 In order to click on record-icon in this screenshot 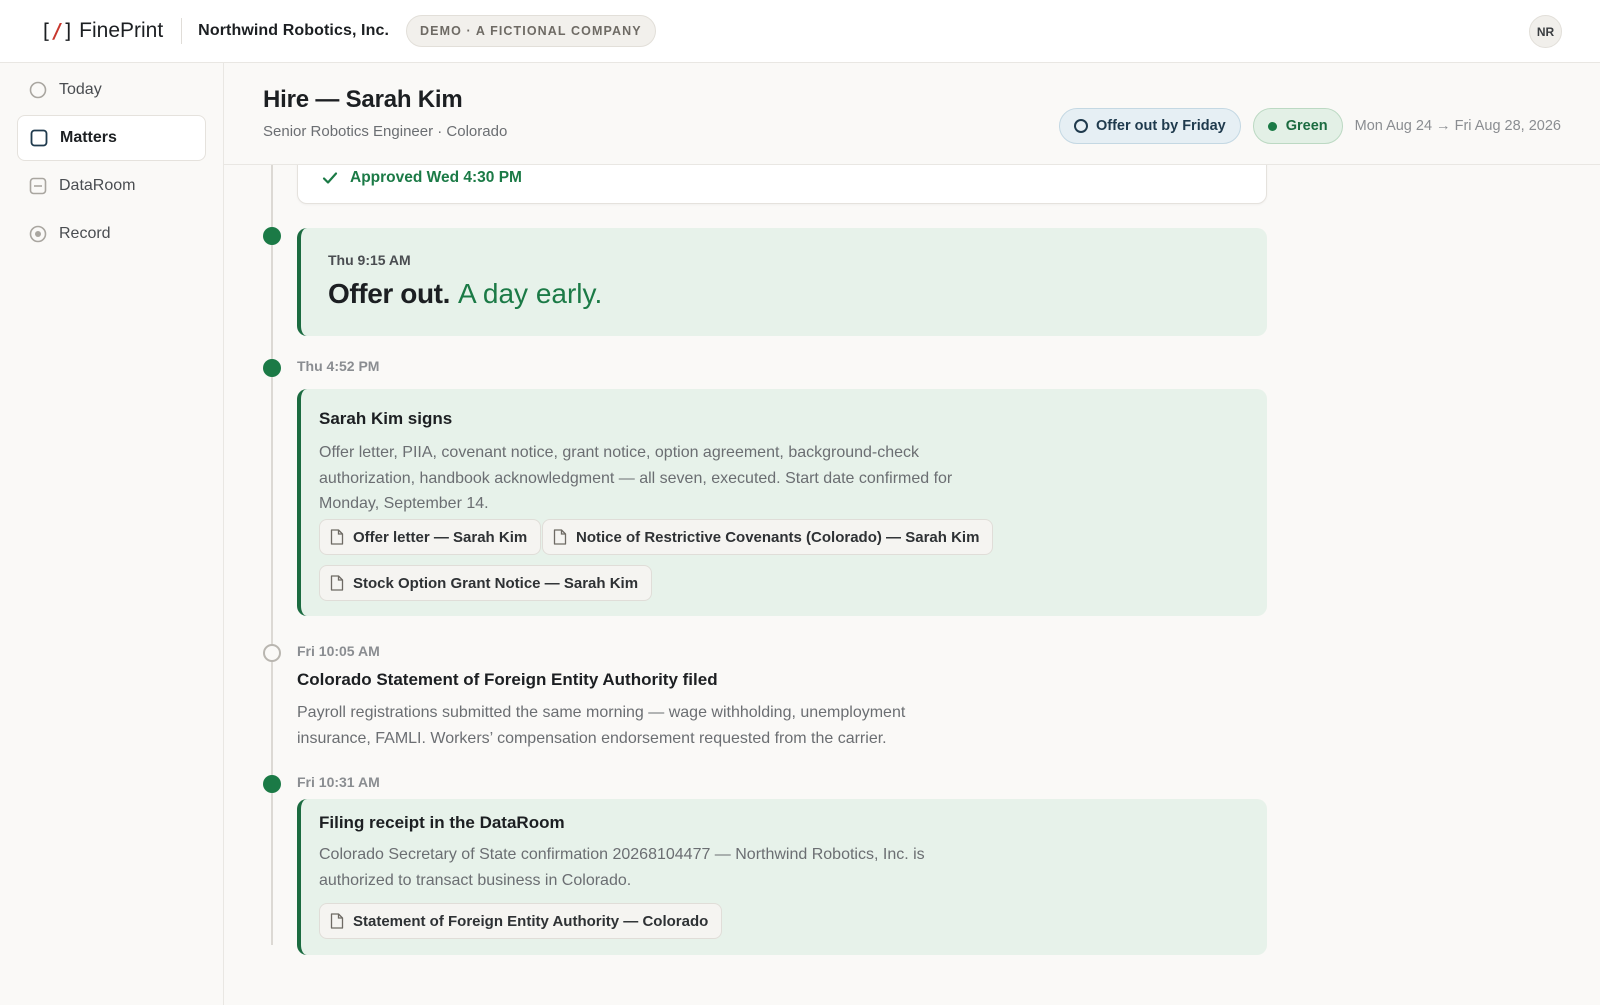, I will do `click(38, 234)`.